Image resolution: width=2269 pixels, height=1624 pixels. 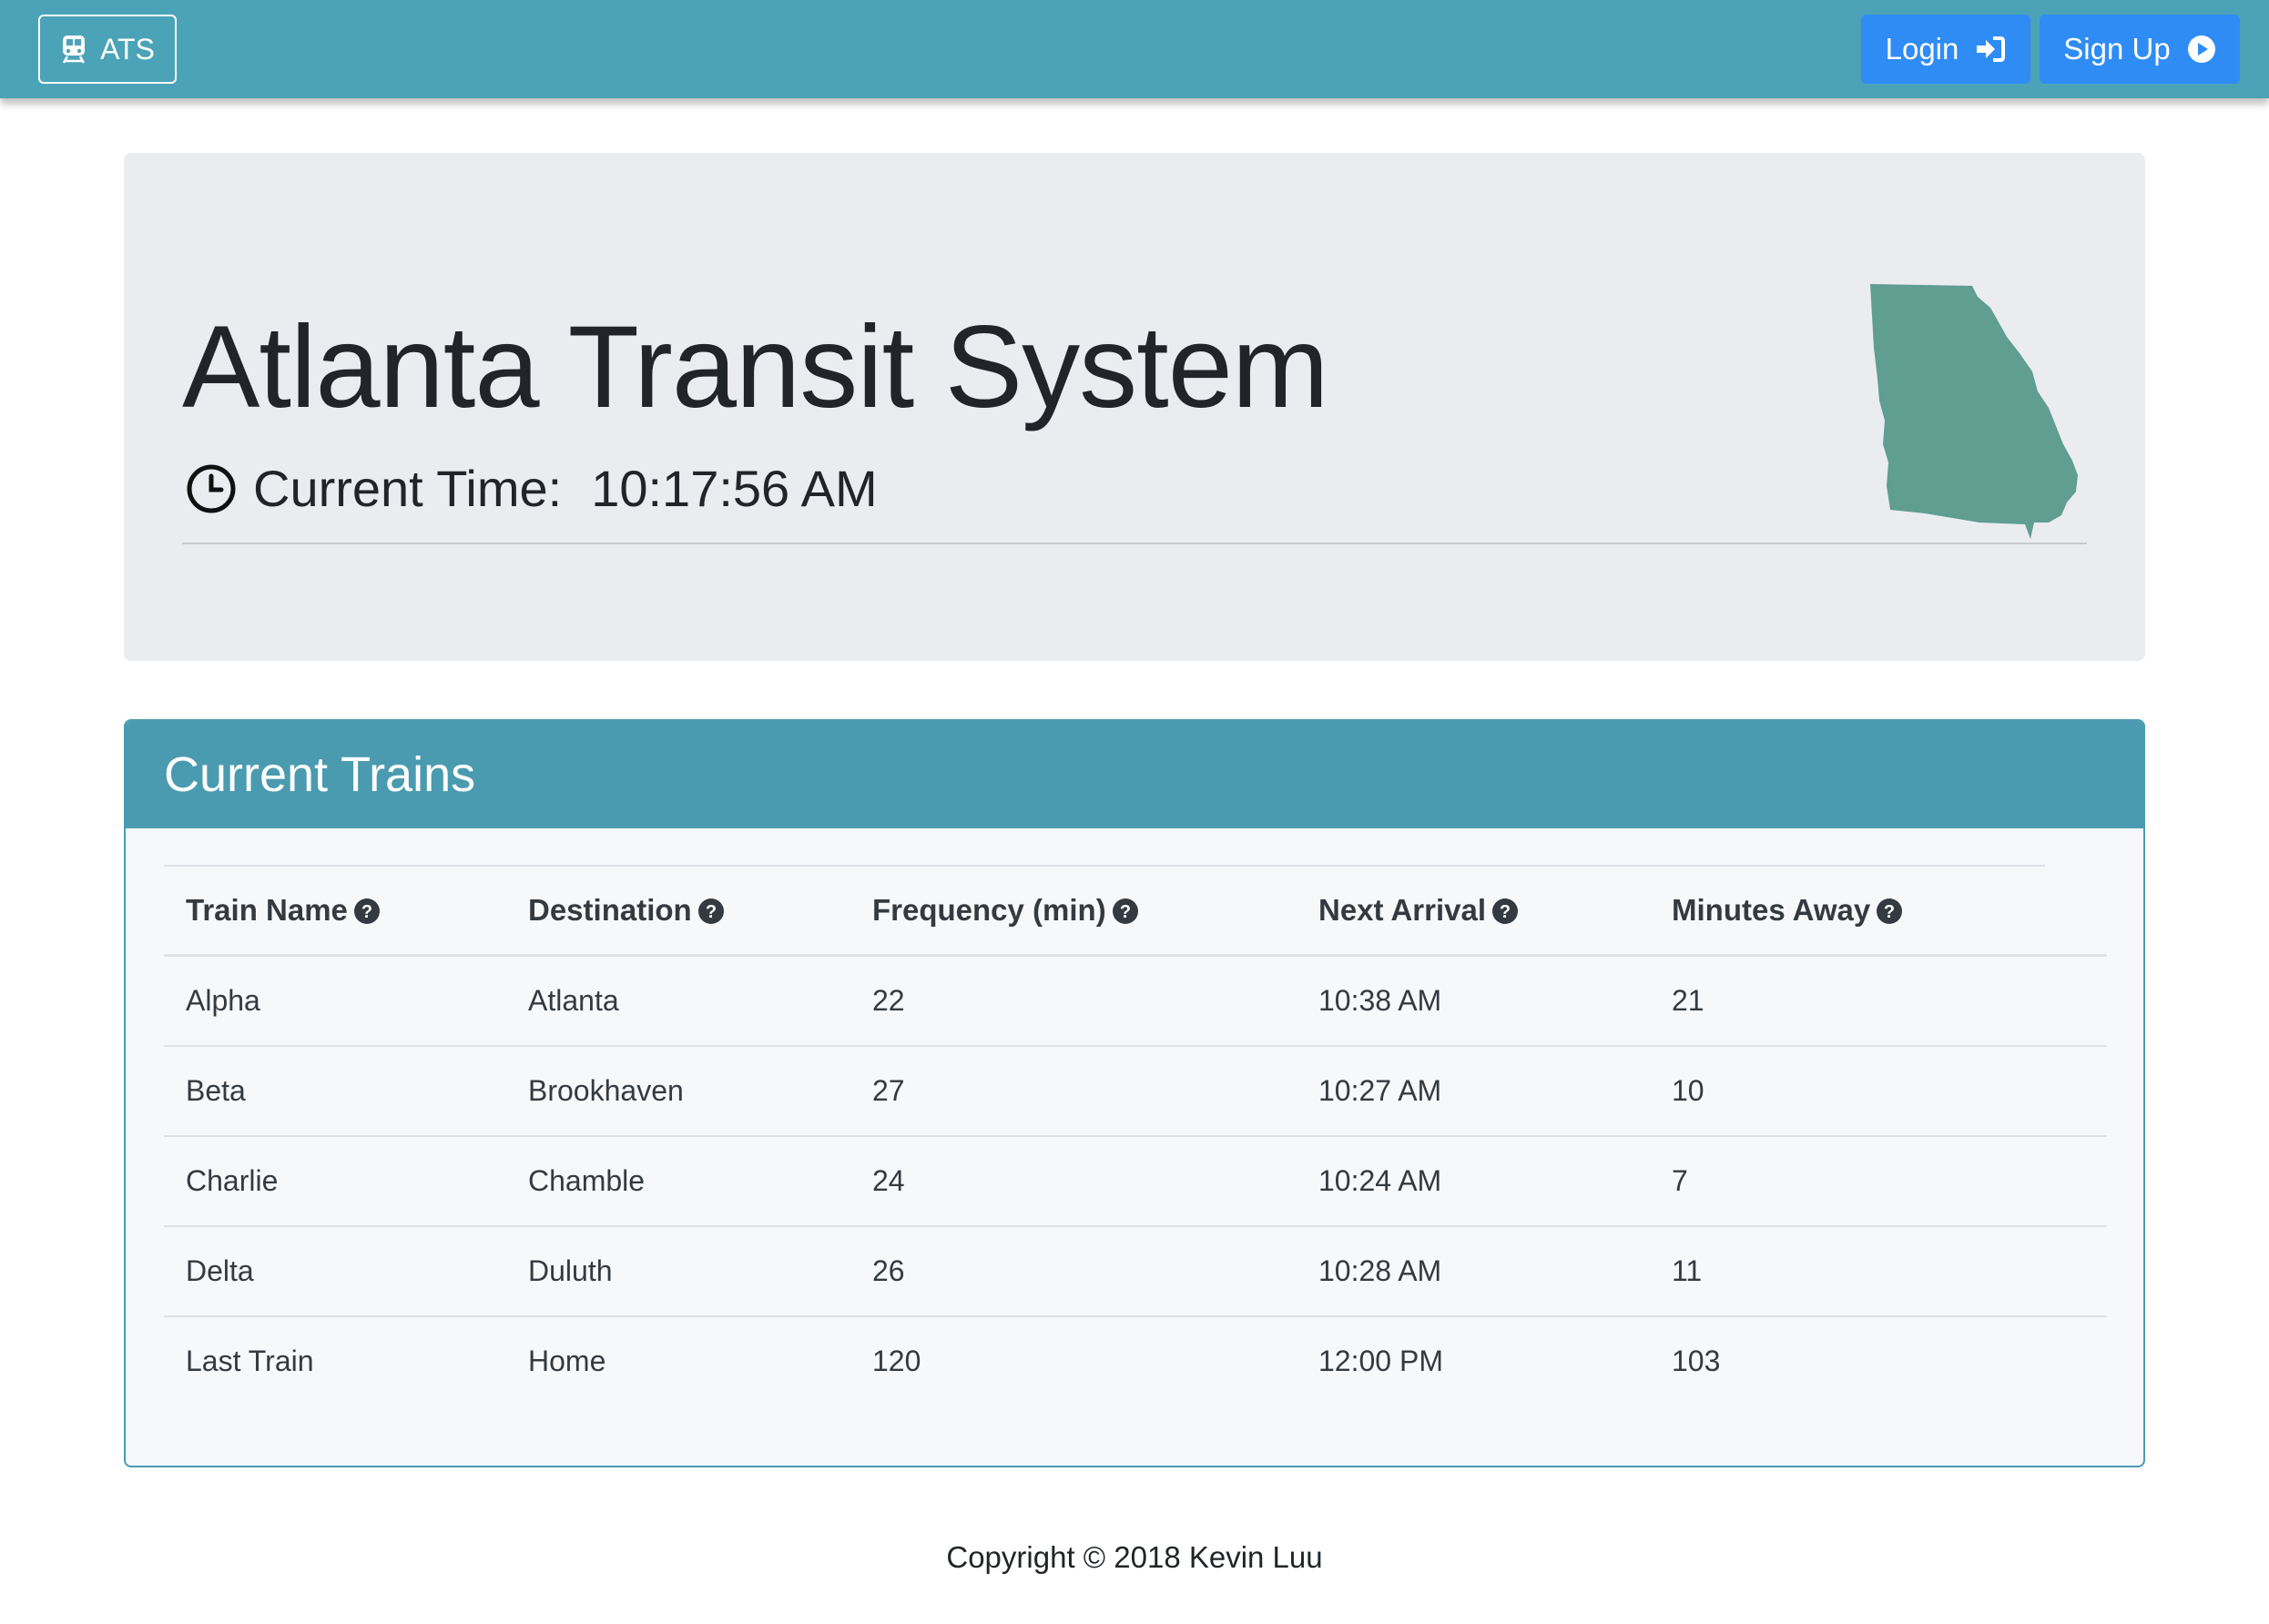 What do you see at coordinates (896, 1361) in the screenshot?
I see `frequency-cell: 120` at bounding box center [896, 1361].